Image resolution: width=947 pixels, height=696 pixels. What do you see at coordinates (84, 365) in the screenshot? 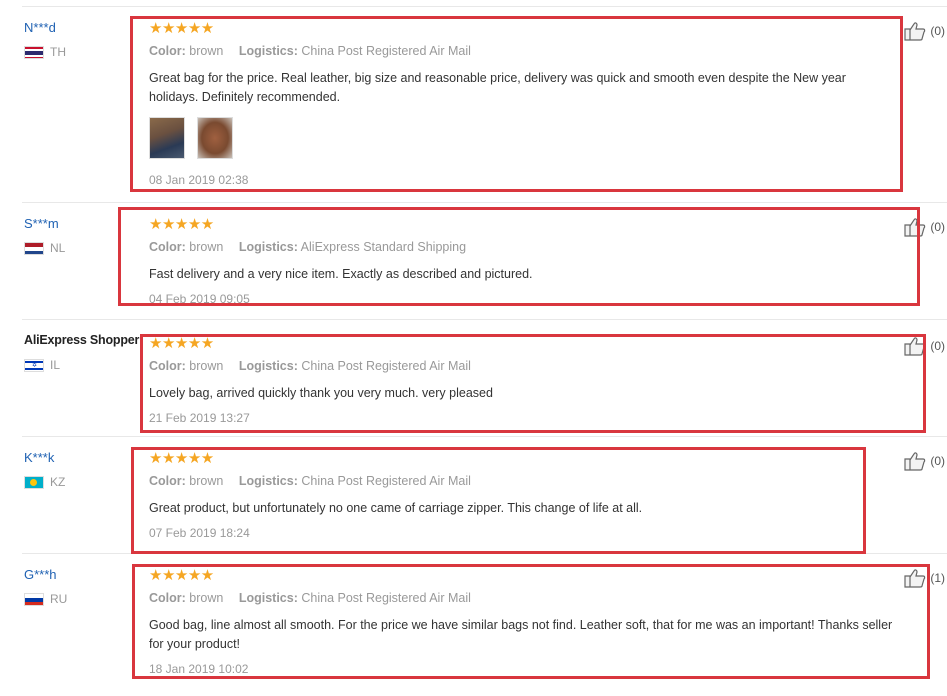
I see `reviewer-country: ✡ IL` at bounding box center [84, 365].